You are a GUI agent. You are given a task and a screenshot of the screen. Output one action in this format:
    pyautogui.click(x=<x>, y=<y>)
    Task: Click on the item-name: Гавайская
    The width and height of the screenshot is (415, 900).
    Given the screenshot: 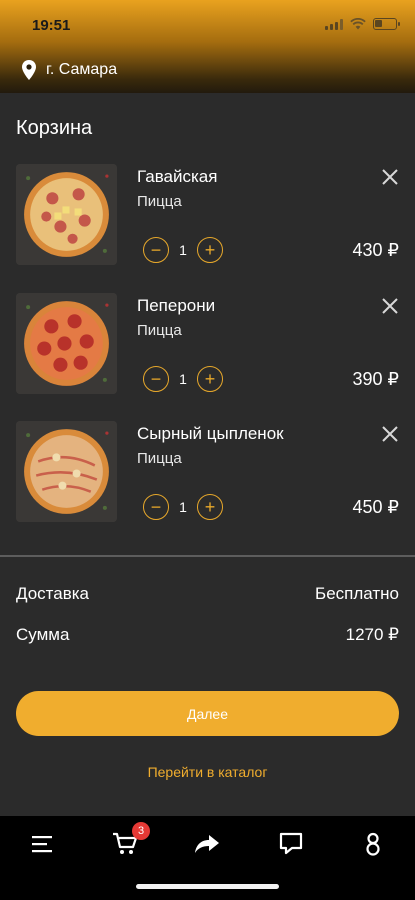 What is the action you would take?
    pyautogui.click(x=177, y=176)
    